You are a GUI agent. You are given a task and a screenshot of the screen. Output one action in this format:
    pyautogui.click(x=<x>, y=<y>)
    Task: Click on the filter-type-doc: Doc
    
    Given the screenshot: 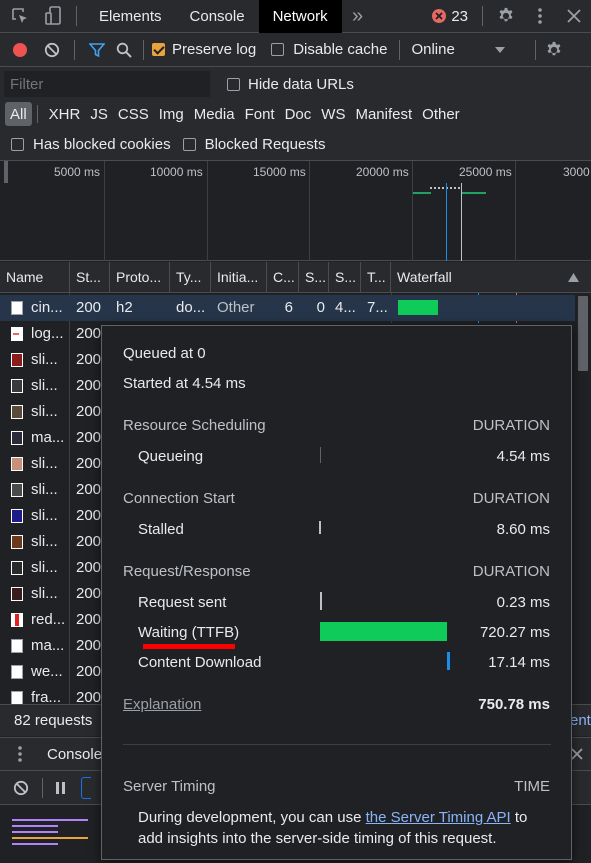 What is the action you would take?
    pyautogui.click(x=298, y=114)
    